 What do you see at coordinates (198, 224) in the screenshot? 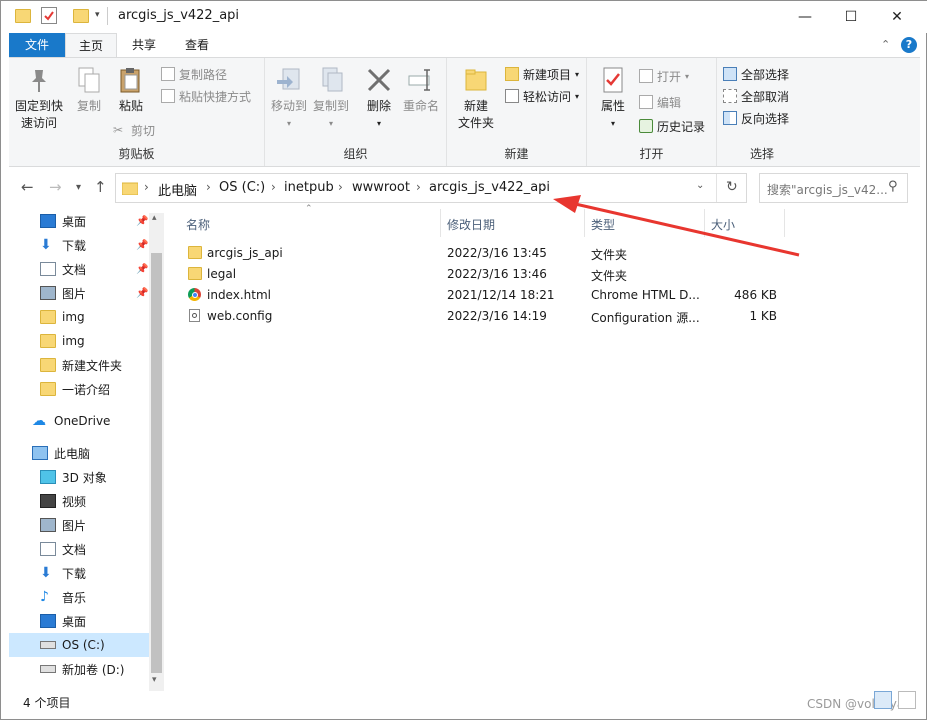
I see `column-header-name: 名称` at bounding box center [198, 224].